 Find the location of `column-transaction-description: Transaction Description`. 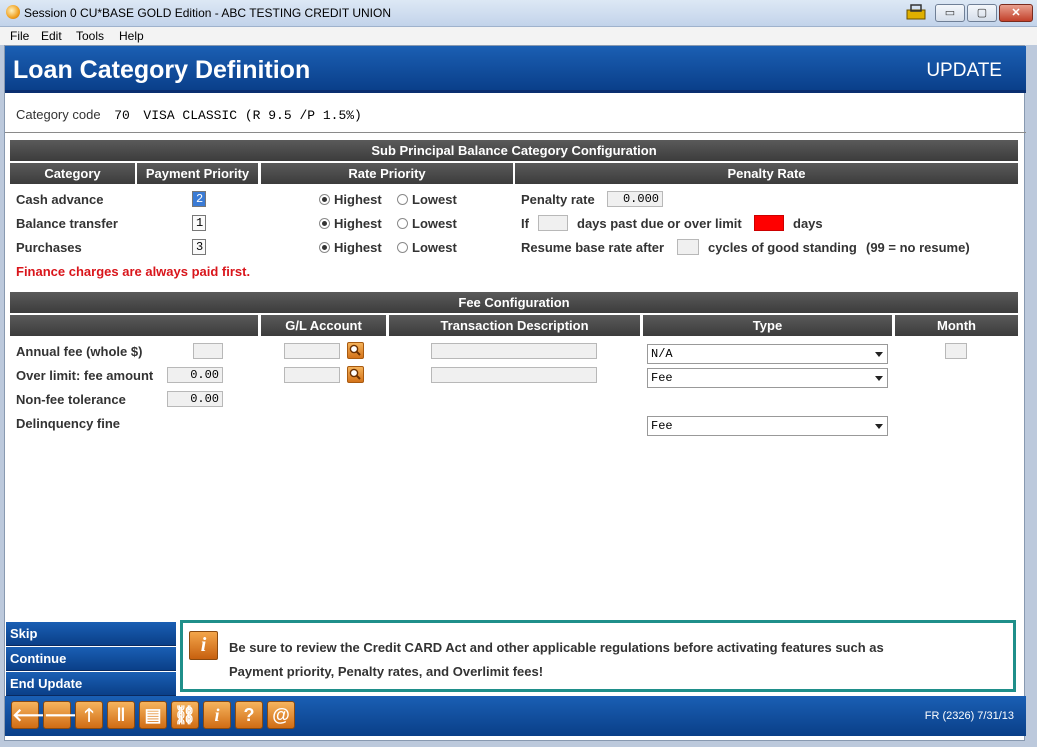

column-transaction-description: Transaction Description is located at coordinates (514, 325).